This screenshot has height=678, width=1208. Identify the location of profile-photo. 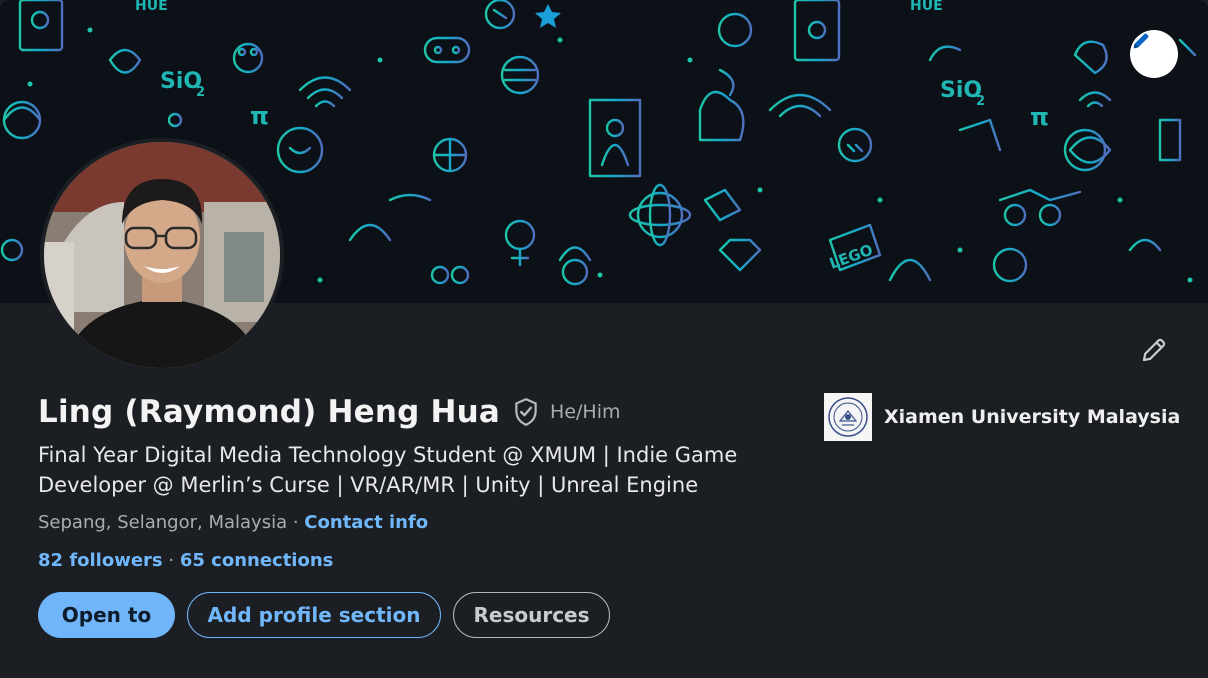
(162, 255).